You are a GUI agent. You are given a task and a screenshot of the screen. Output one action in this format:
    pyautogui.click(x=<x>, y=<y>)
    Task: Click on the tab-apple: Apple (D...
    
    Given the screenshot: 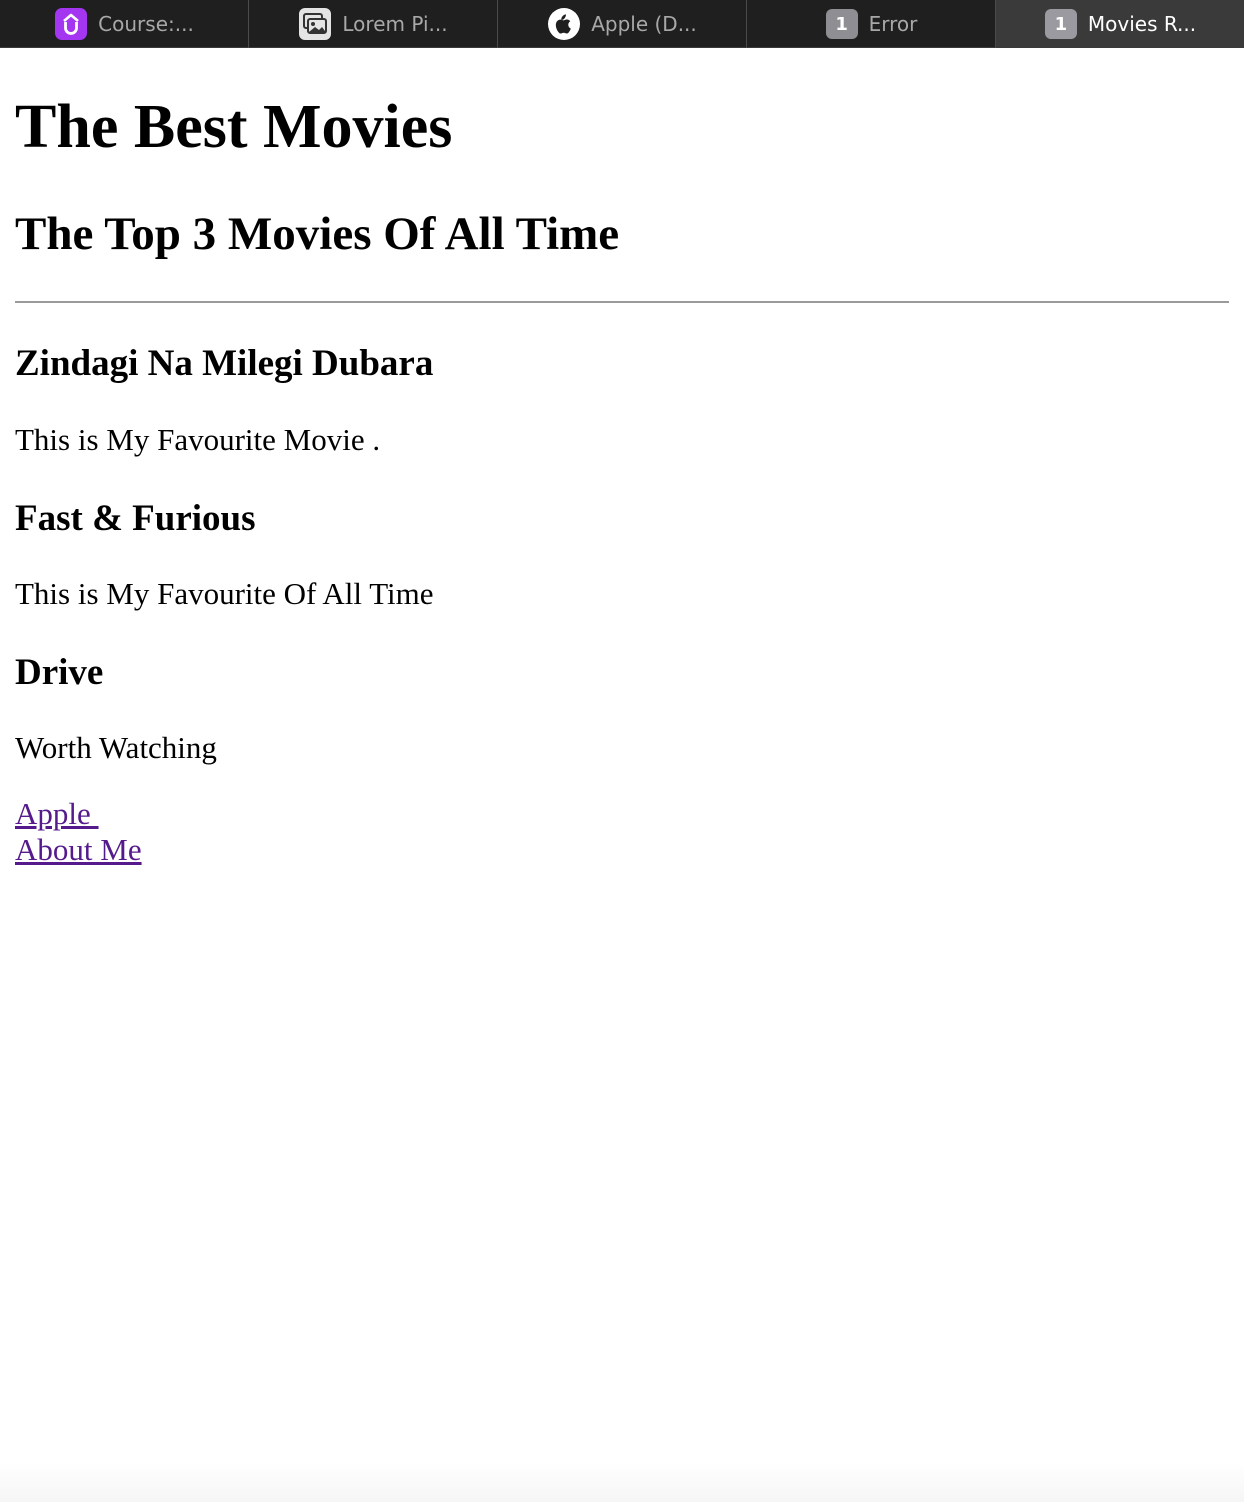 What is the action you would take?
    pyautogui.click(x=622, y=24)
    